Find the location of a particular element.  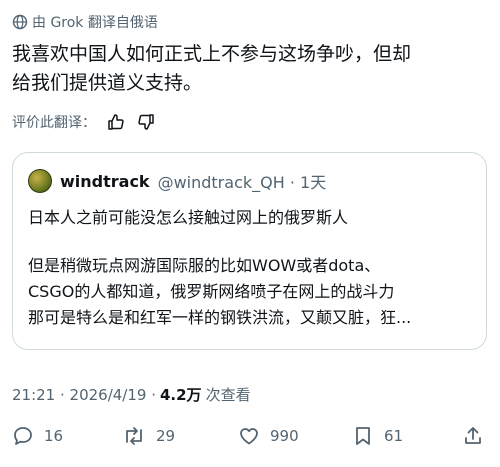

translation-note-text: 由 Grok 翻译自俄语 is located at coordinates (95, 23).